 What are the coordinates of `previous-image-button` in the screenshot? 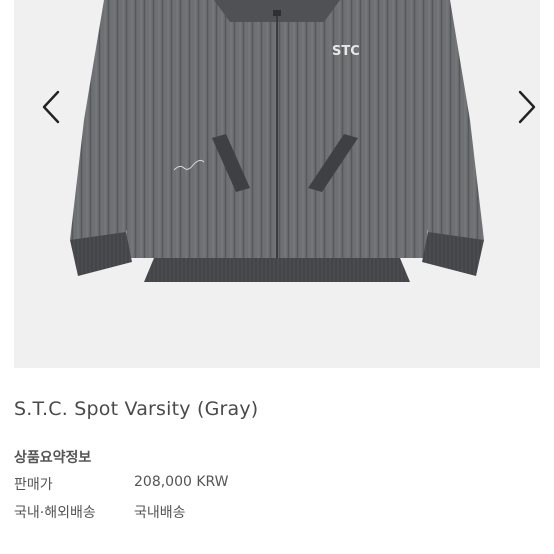 It's located at (52, 107).